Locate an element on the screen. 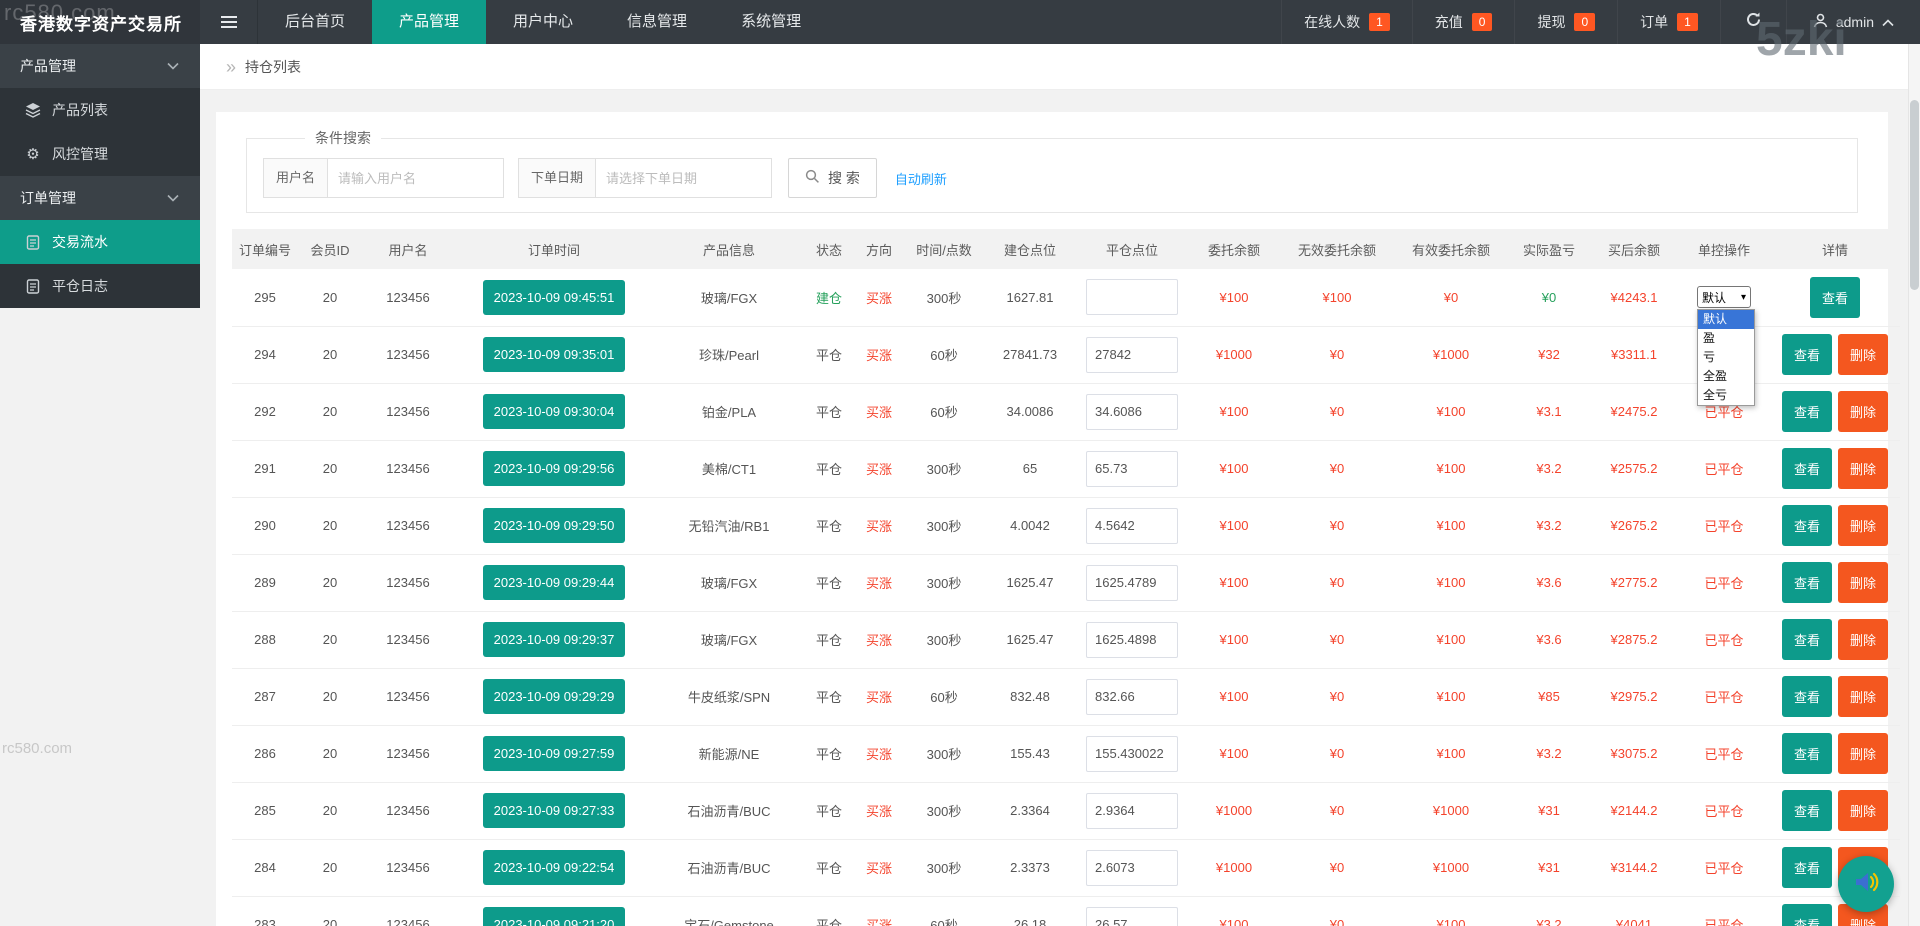 The height and width of the screenshot is (926, 1920). control-select: 默认 ▾ 默认盈亏全盈 全亏 is located at coordinates (1726, 346).